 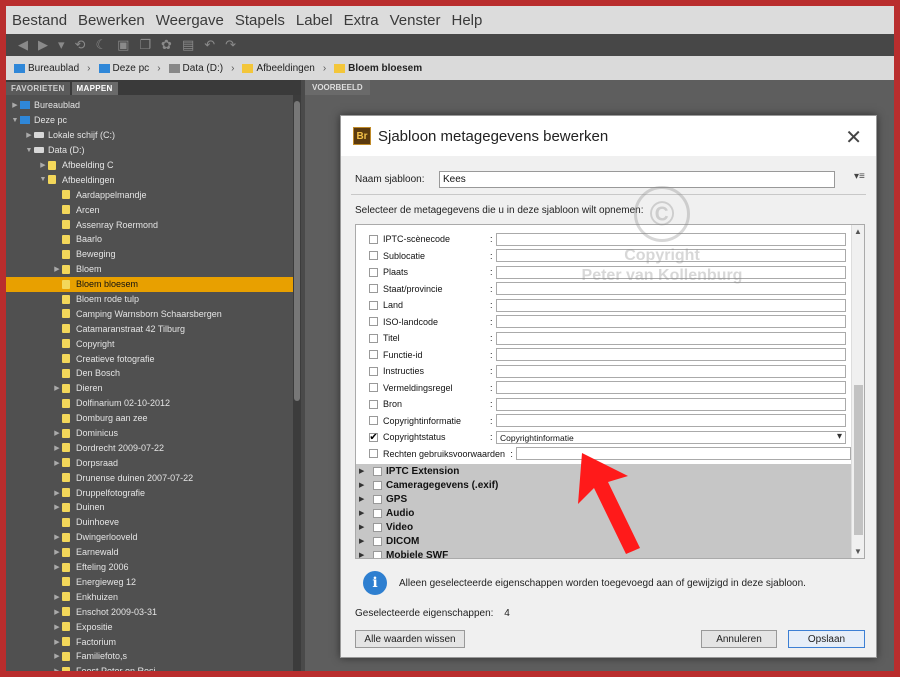 I want to click on folder-tree-item: Den Bosch, so click(x=149, y=373).